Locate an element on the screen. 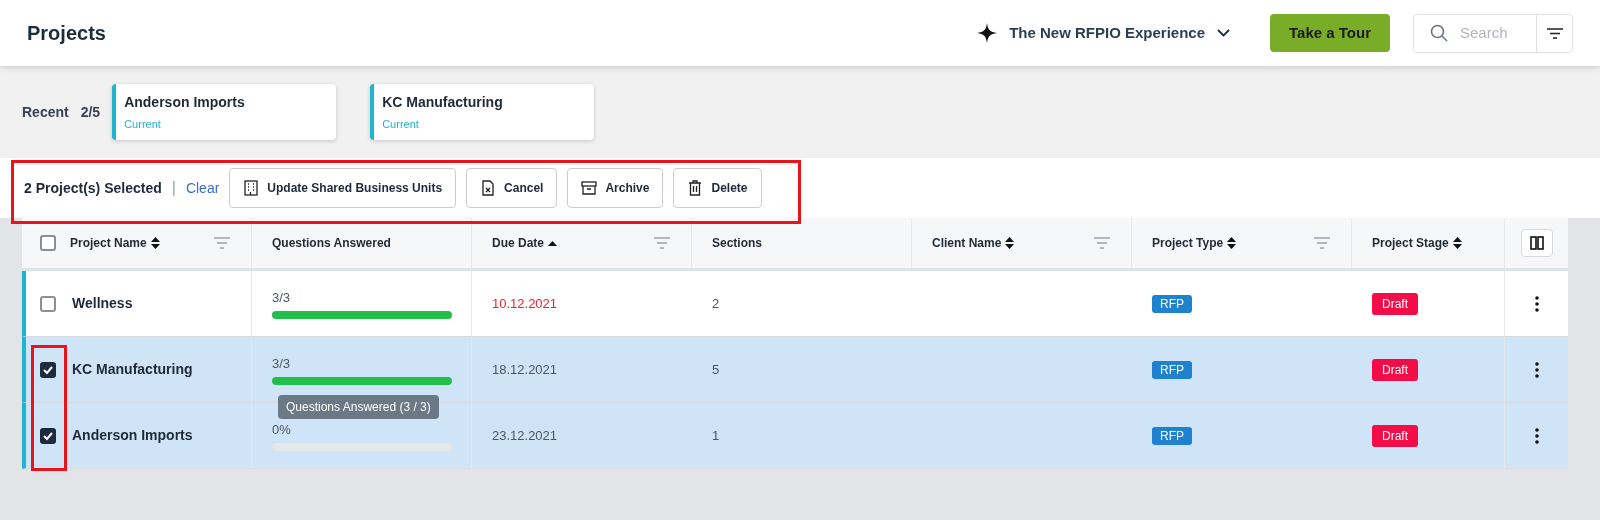 Image resolution: width=1600 pixels, height=520 pixels. column-header: Project Name is located at coordinates (108, 243).